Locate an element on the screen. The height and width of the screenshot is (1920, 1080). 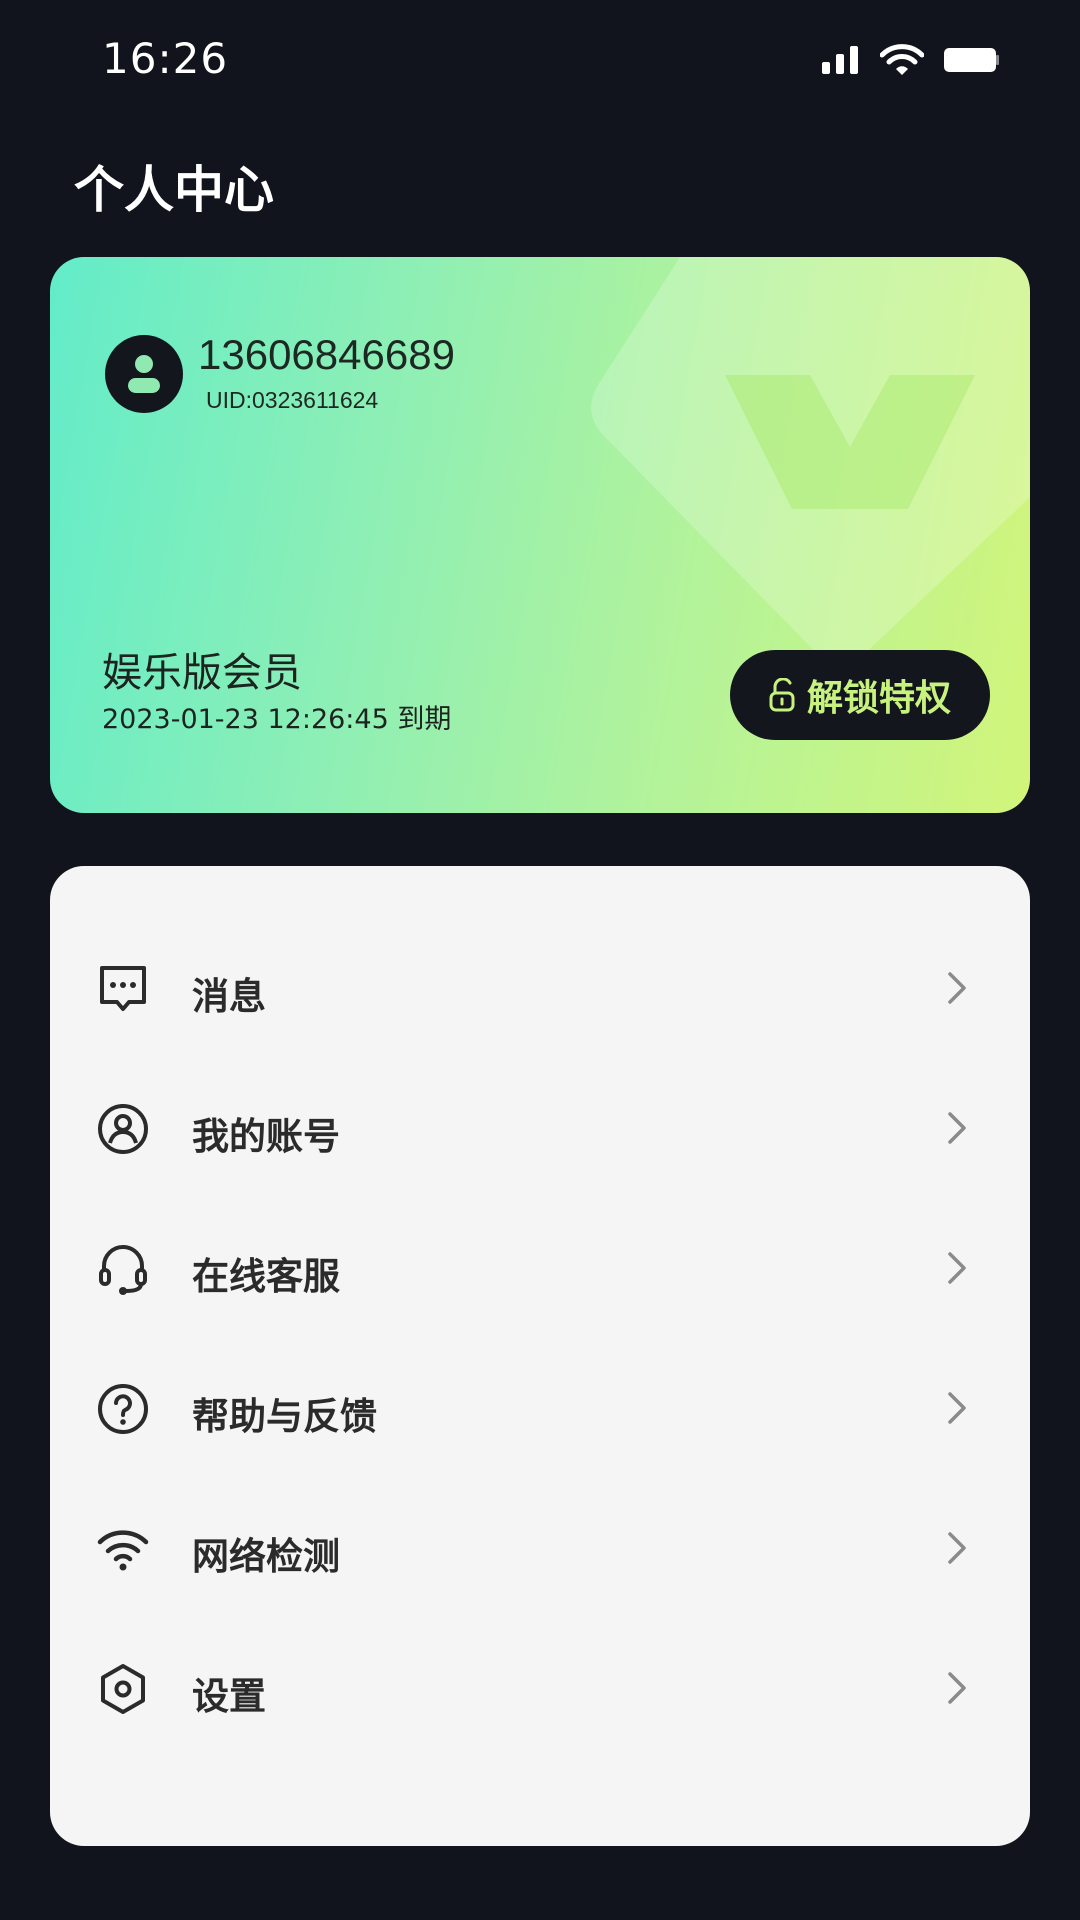
status-bar: 16:26 is located at coordinates (540, 60).